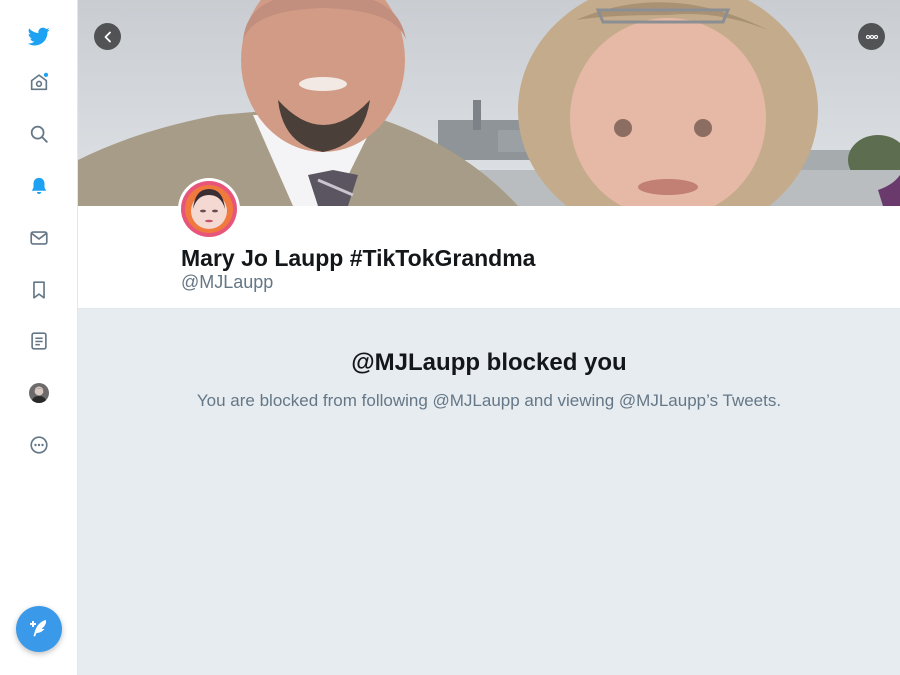  I want to click on twitter-logo-icon, so click(39, 36).